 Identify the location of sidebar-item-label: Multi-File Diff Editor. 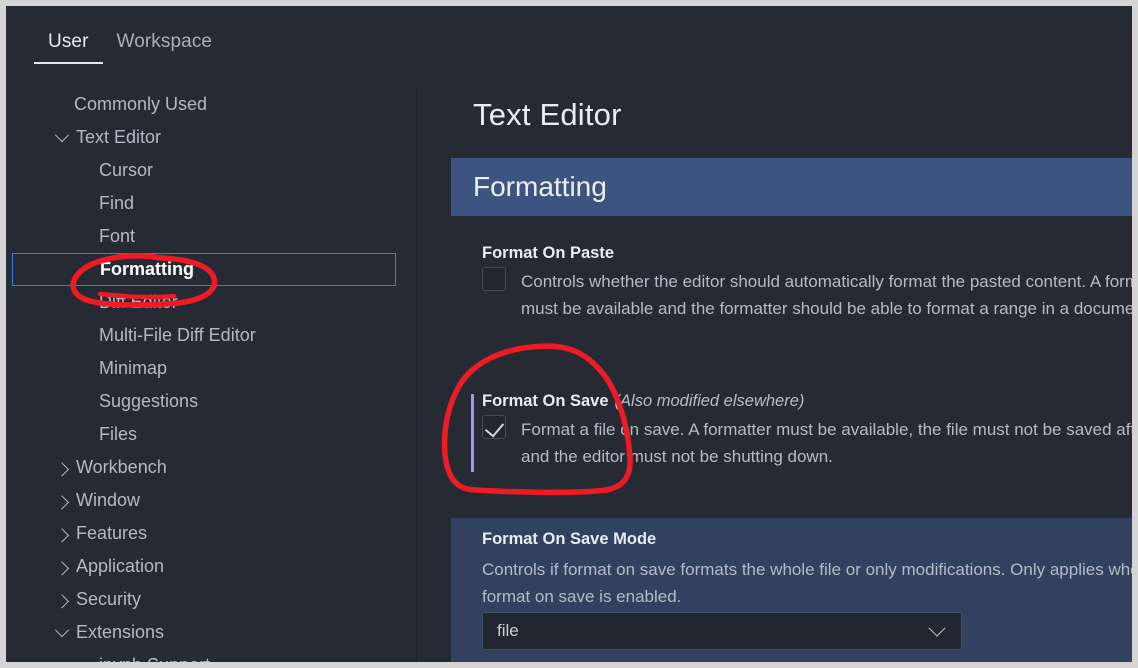
(177, 335).